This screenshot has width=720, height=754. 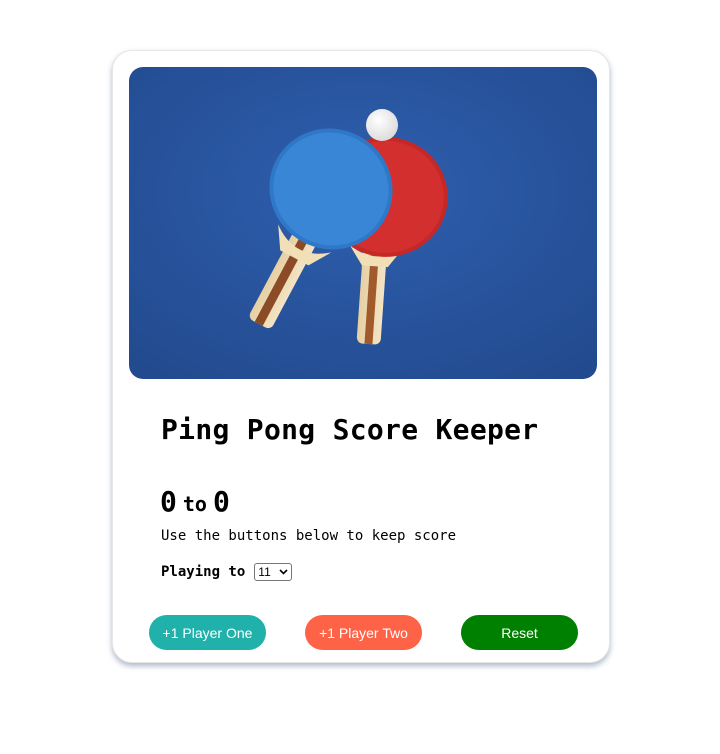 I want to click on player-two-button: +1 Player Two, so click(x=363, y=632).